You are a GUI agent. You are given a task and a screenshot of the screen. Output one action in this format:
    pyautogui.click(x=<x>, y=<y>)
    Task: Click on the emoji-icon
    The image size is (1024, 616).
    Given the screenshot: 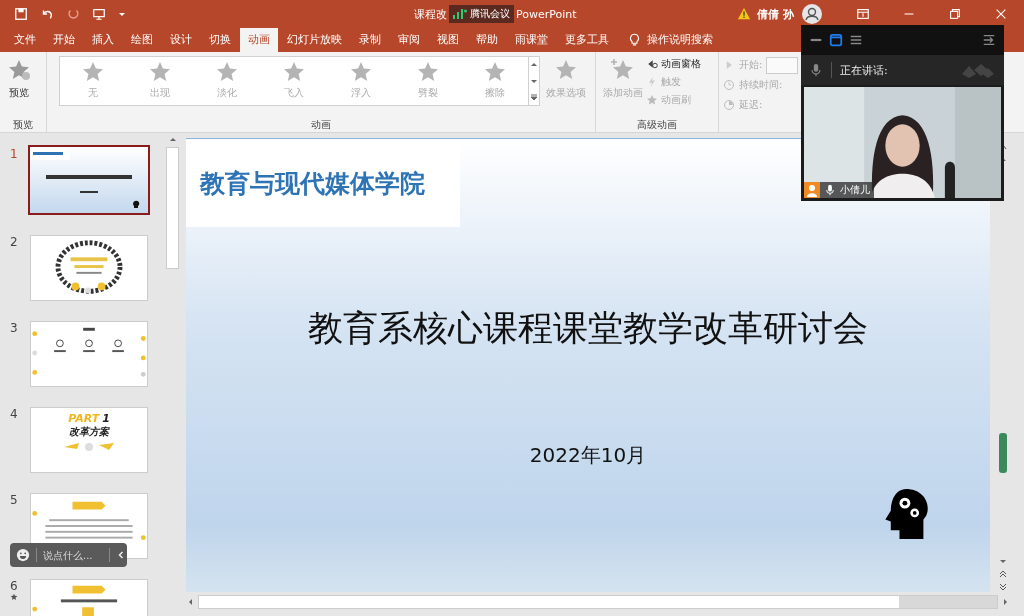 What is the action you would take?
    pyautogui.click(x=23, y=555)
    